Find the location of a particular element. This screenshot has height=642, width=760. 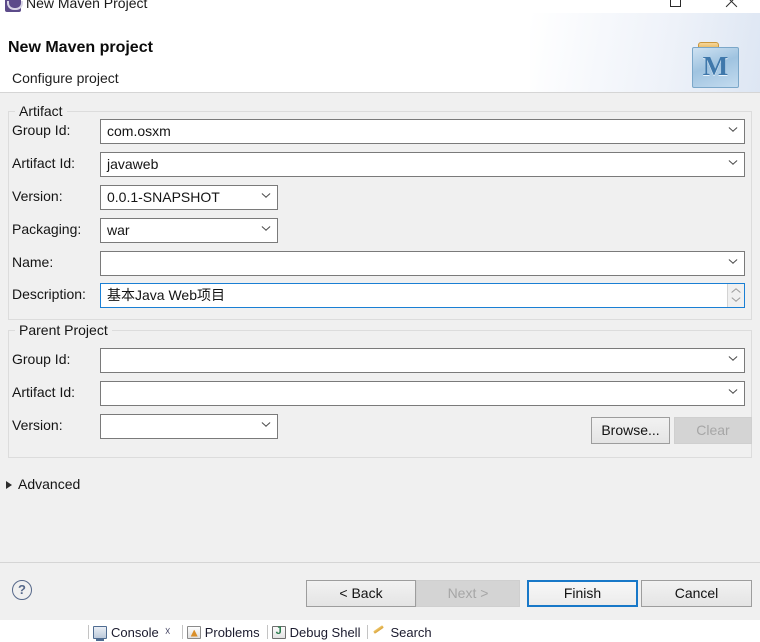

maximize-icon is located at coordinates (675, 3).